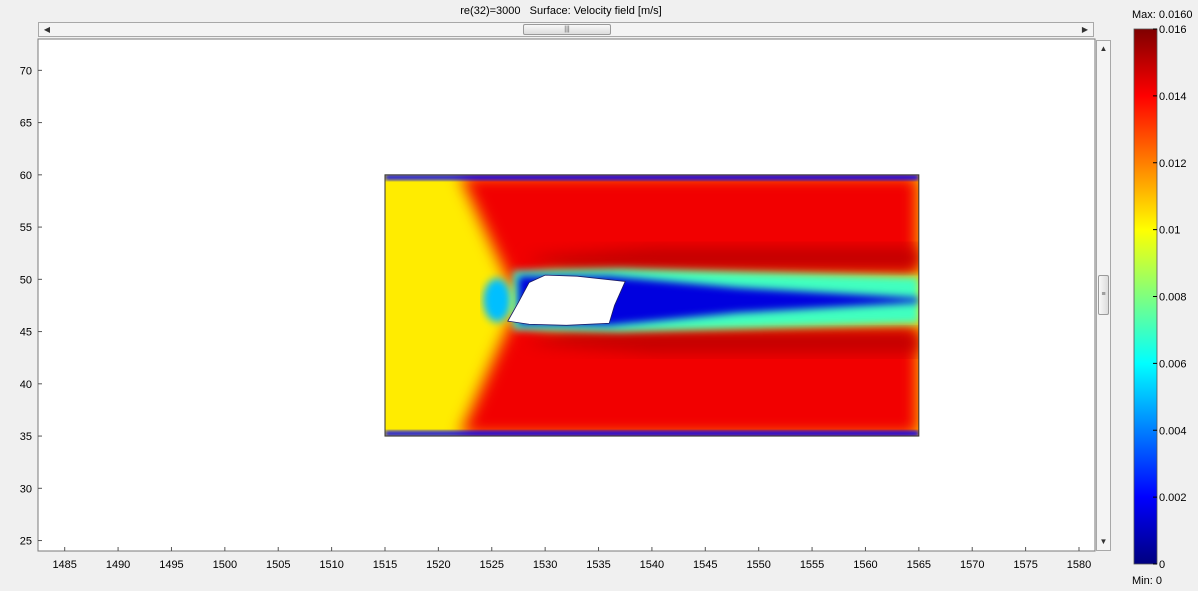 The width and height of the screenshot is (1198, 591). Describe the element at coordinates (598, 565) in the screenshot. I see `x-tick-label: 1535` at that location.